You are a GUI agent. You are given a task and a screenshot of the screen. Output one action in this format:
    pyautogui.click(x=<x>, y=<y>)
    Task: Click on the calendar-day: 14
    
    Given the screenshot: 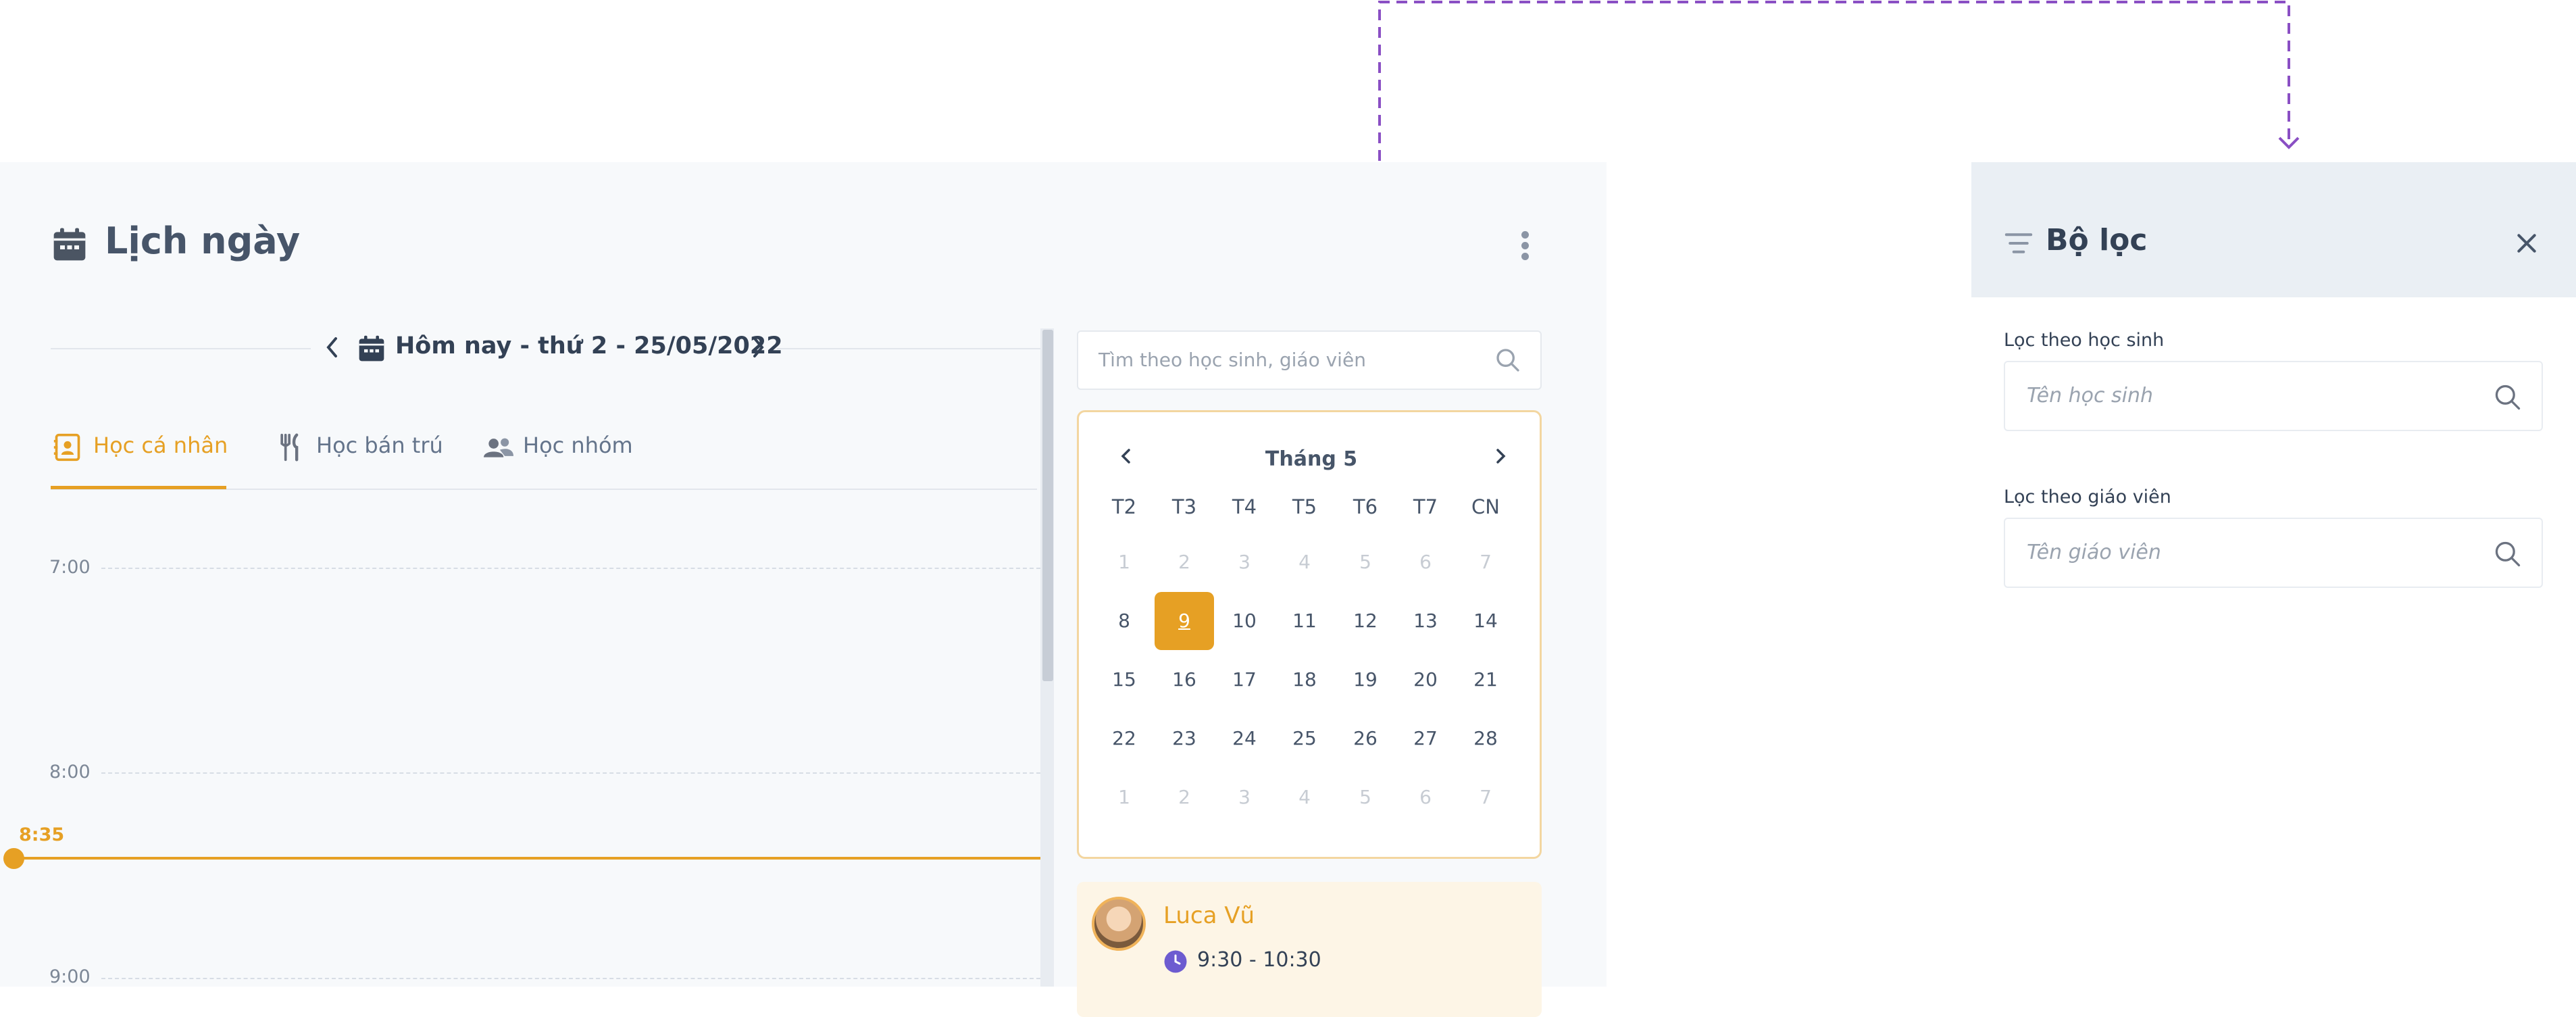 What is the action you would take?
    pyautogui.click(x=1485, y=621)
    